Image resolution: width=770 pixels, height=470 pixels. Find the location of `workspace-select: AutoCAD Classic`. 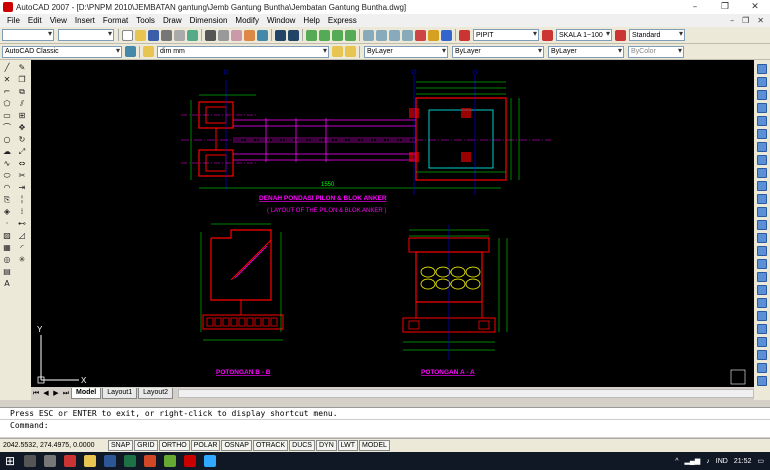

workspace-select: AutoCAD Classic is located at coordinates (62, 51).